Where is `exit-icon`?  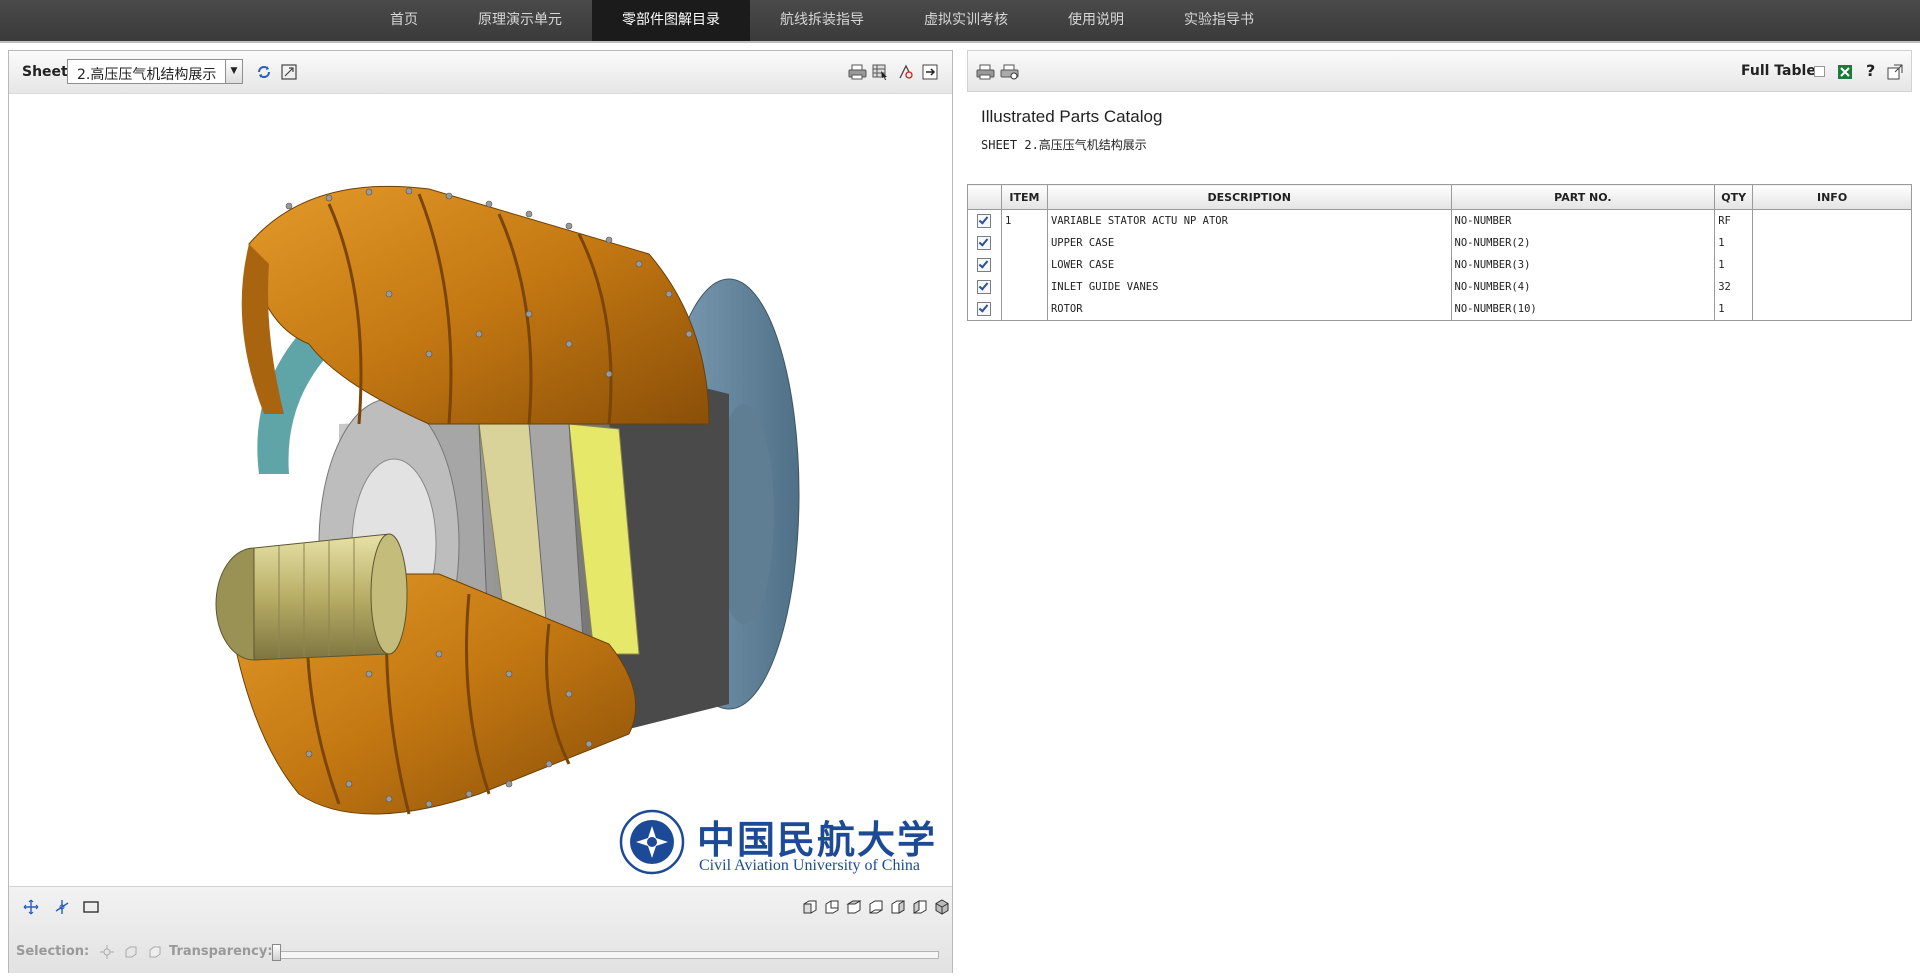 exit-icon is located at coordinates (930, 72).